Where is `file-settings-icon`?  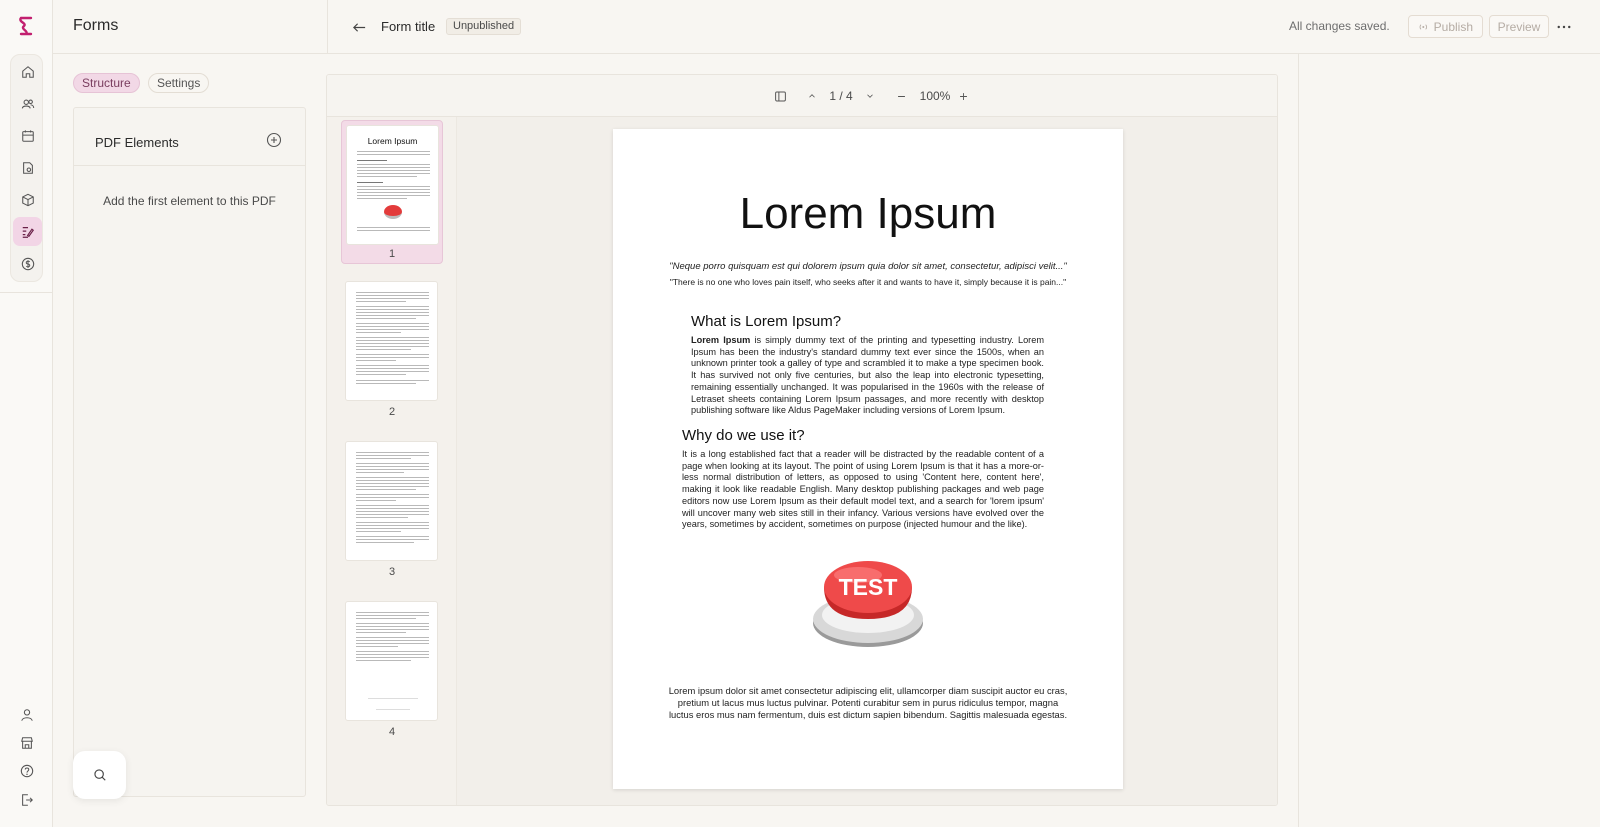
file-settings-icon is located at coordinates (27, 167).